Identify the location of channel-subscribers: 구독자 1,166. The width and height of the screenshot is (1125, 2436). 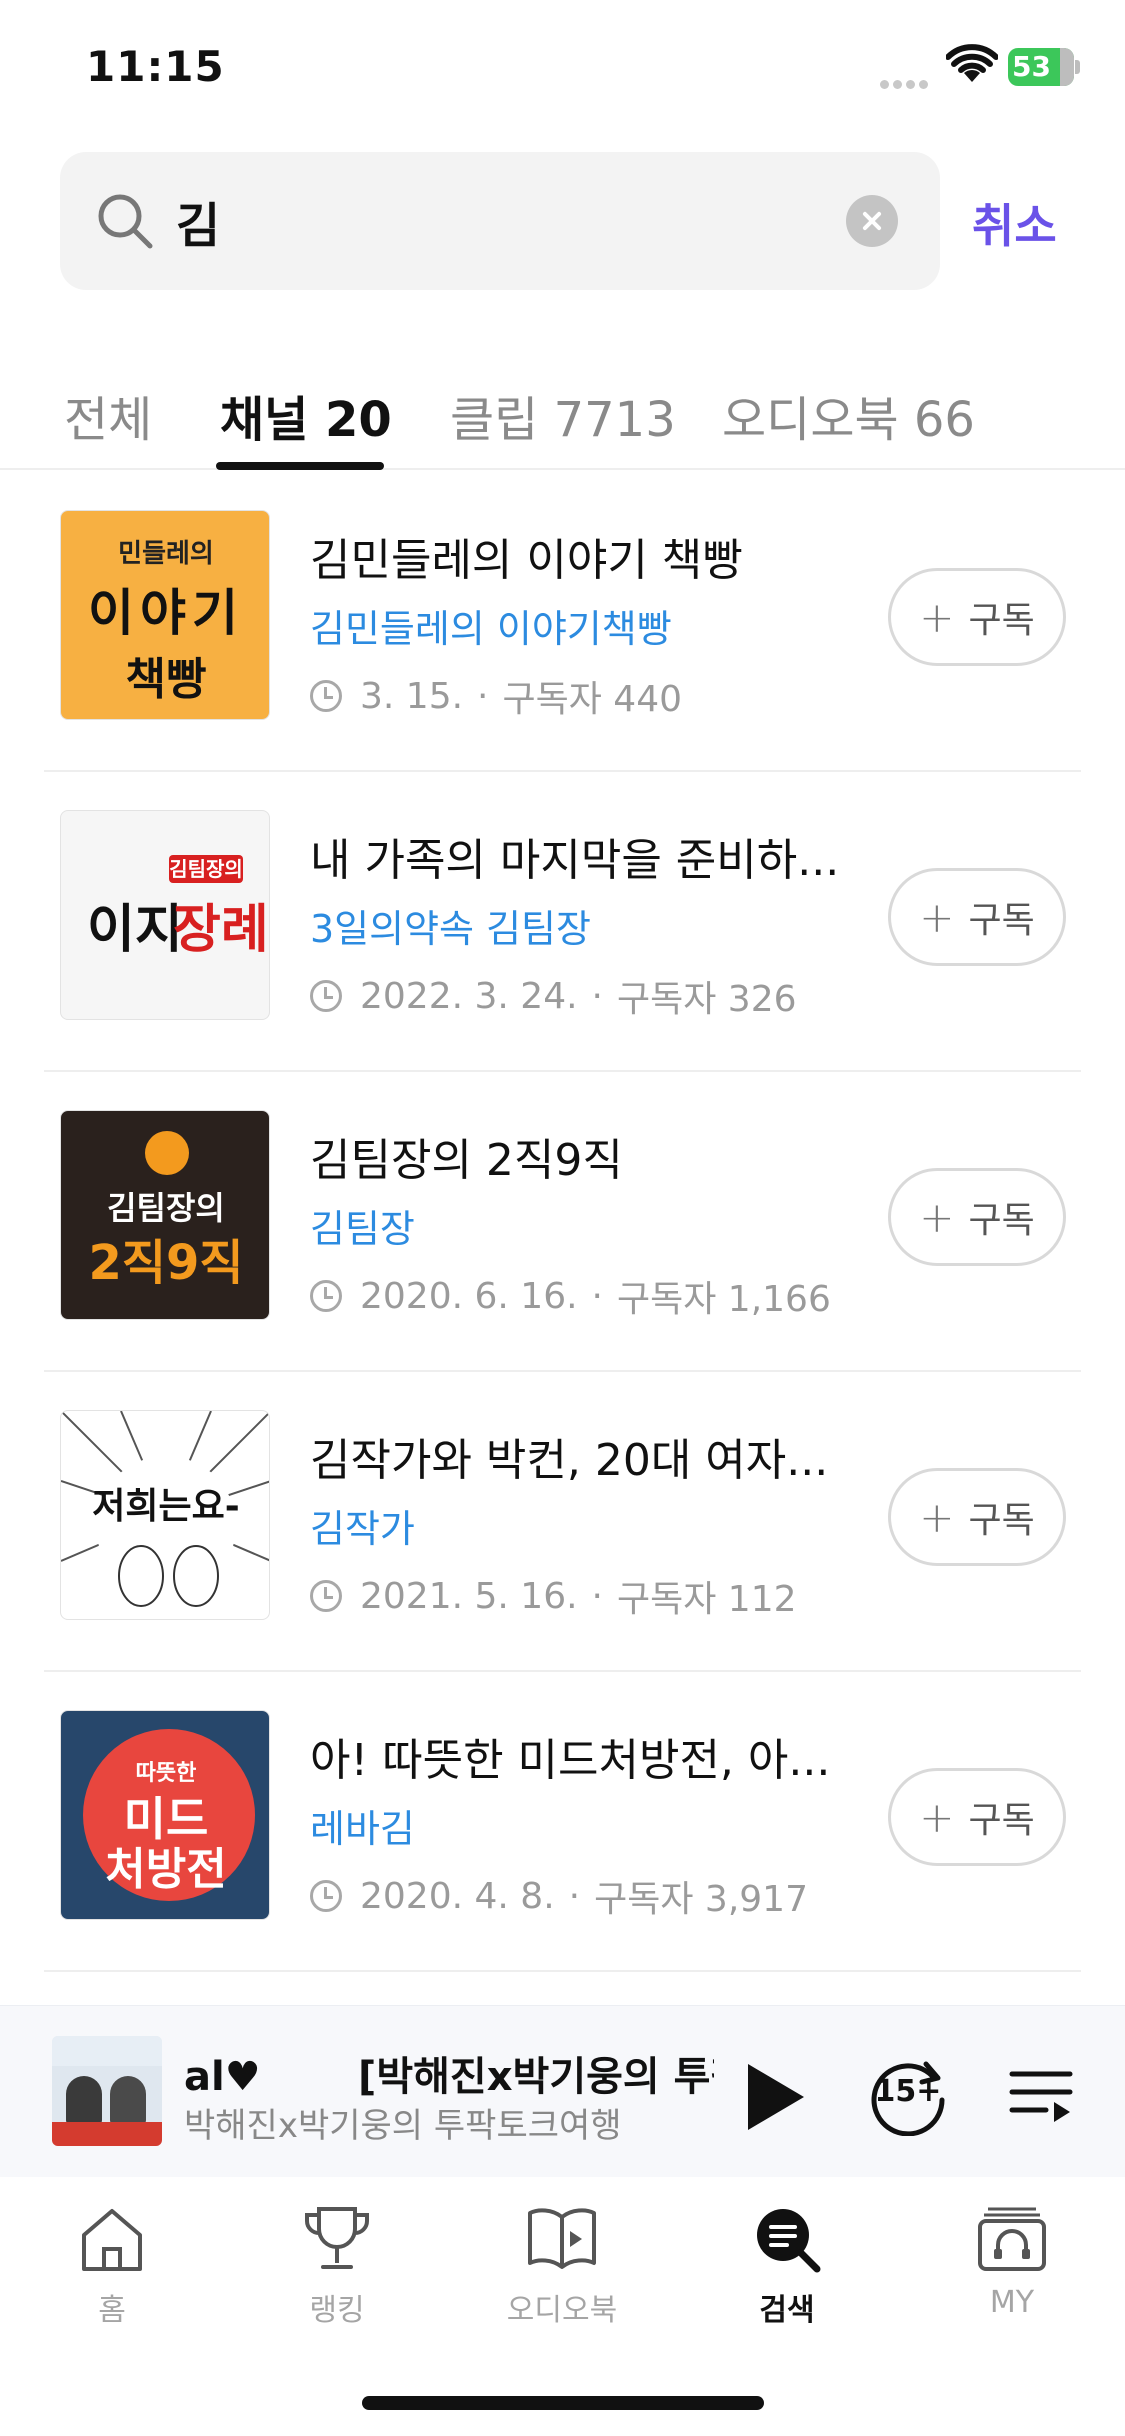
(724, 1299).